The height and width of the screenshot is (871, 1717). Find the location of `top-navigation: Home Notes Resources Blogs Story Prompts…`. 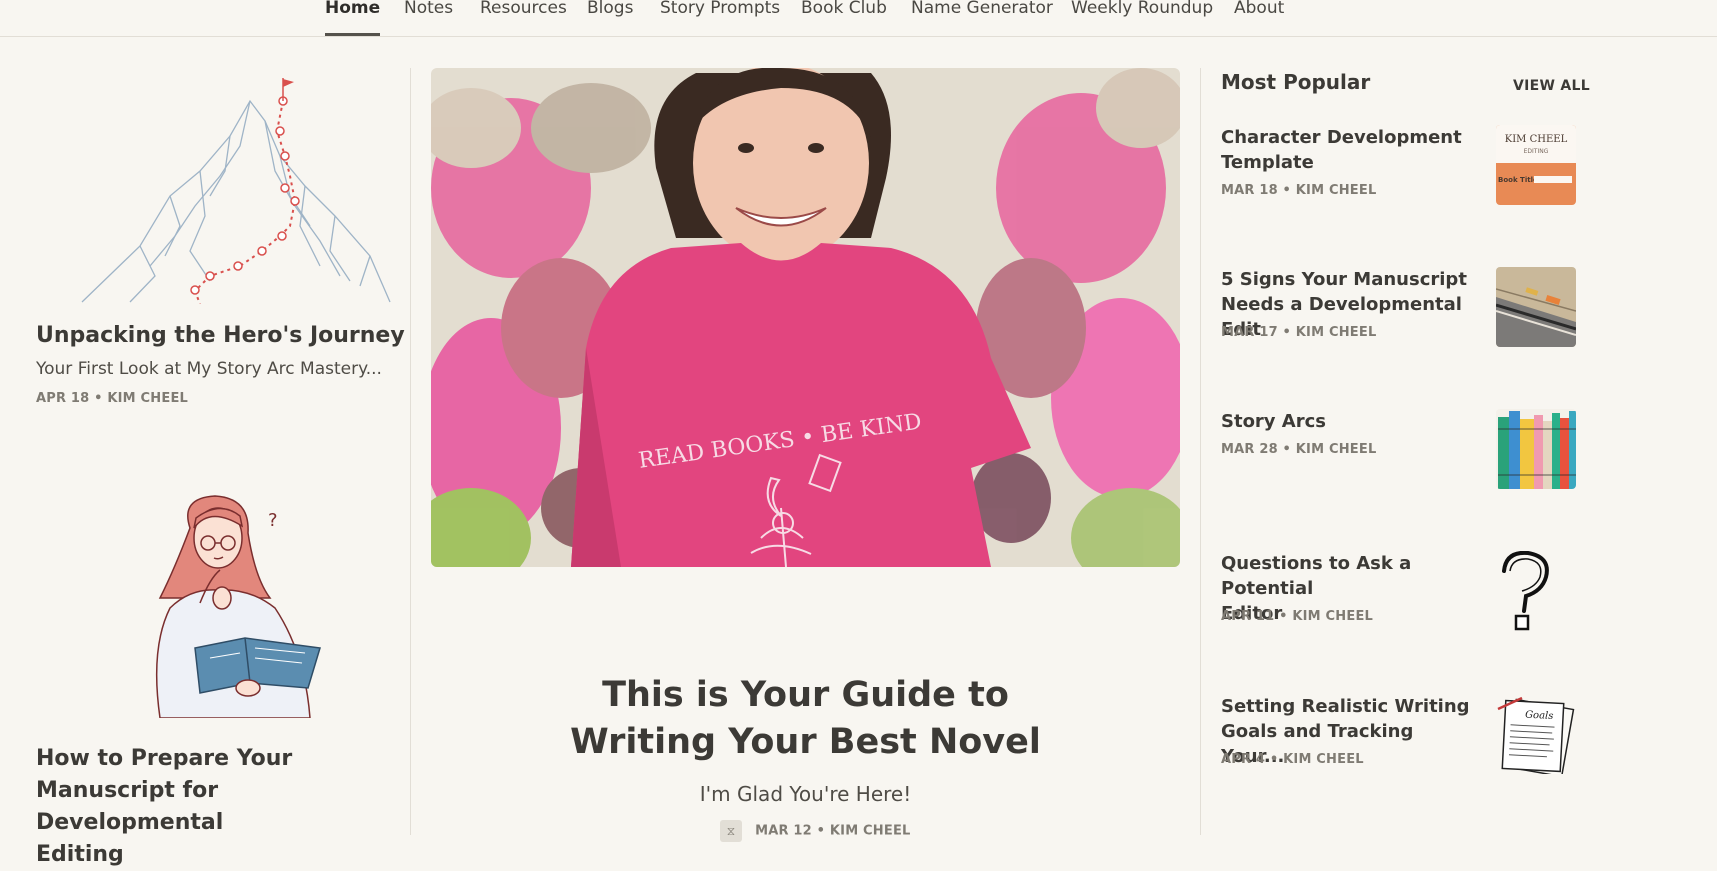

top-navigation: Home Notes Resources Blogs Story Prompts… is located at coordinates (858, 18).